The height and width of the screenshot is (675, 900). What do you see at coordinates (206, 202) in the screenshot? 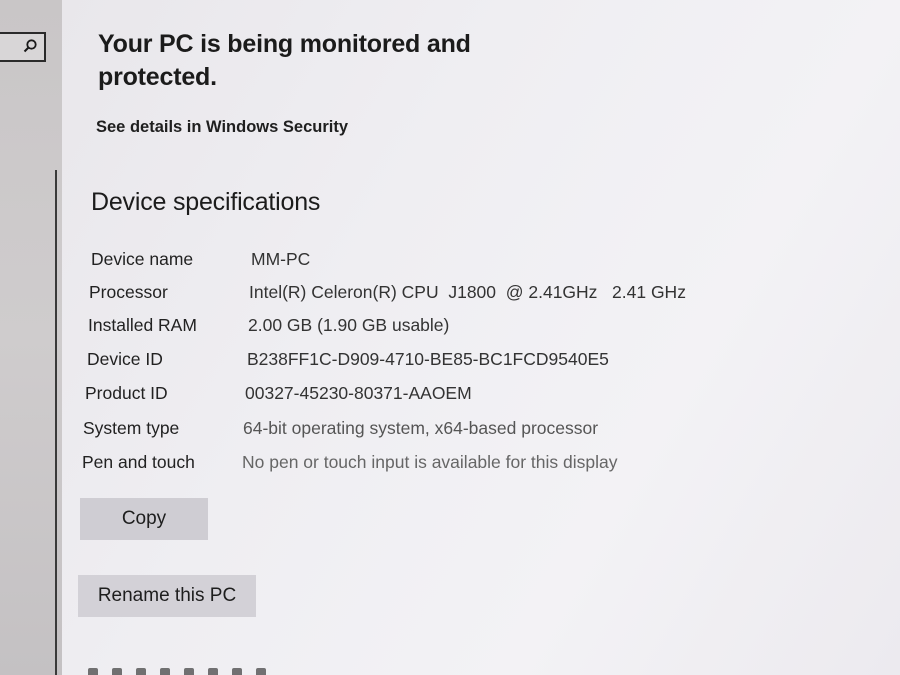
I see `device-specifications-title: Device specifications` at bounding box center [206, 202].